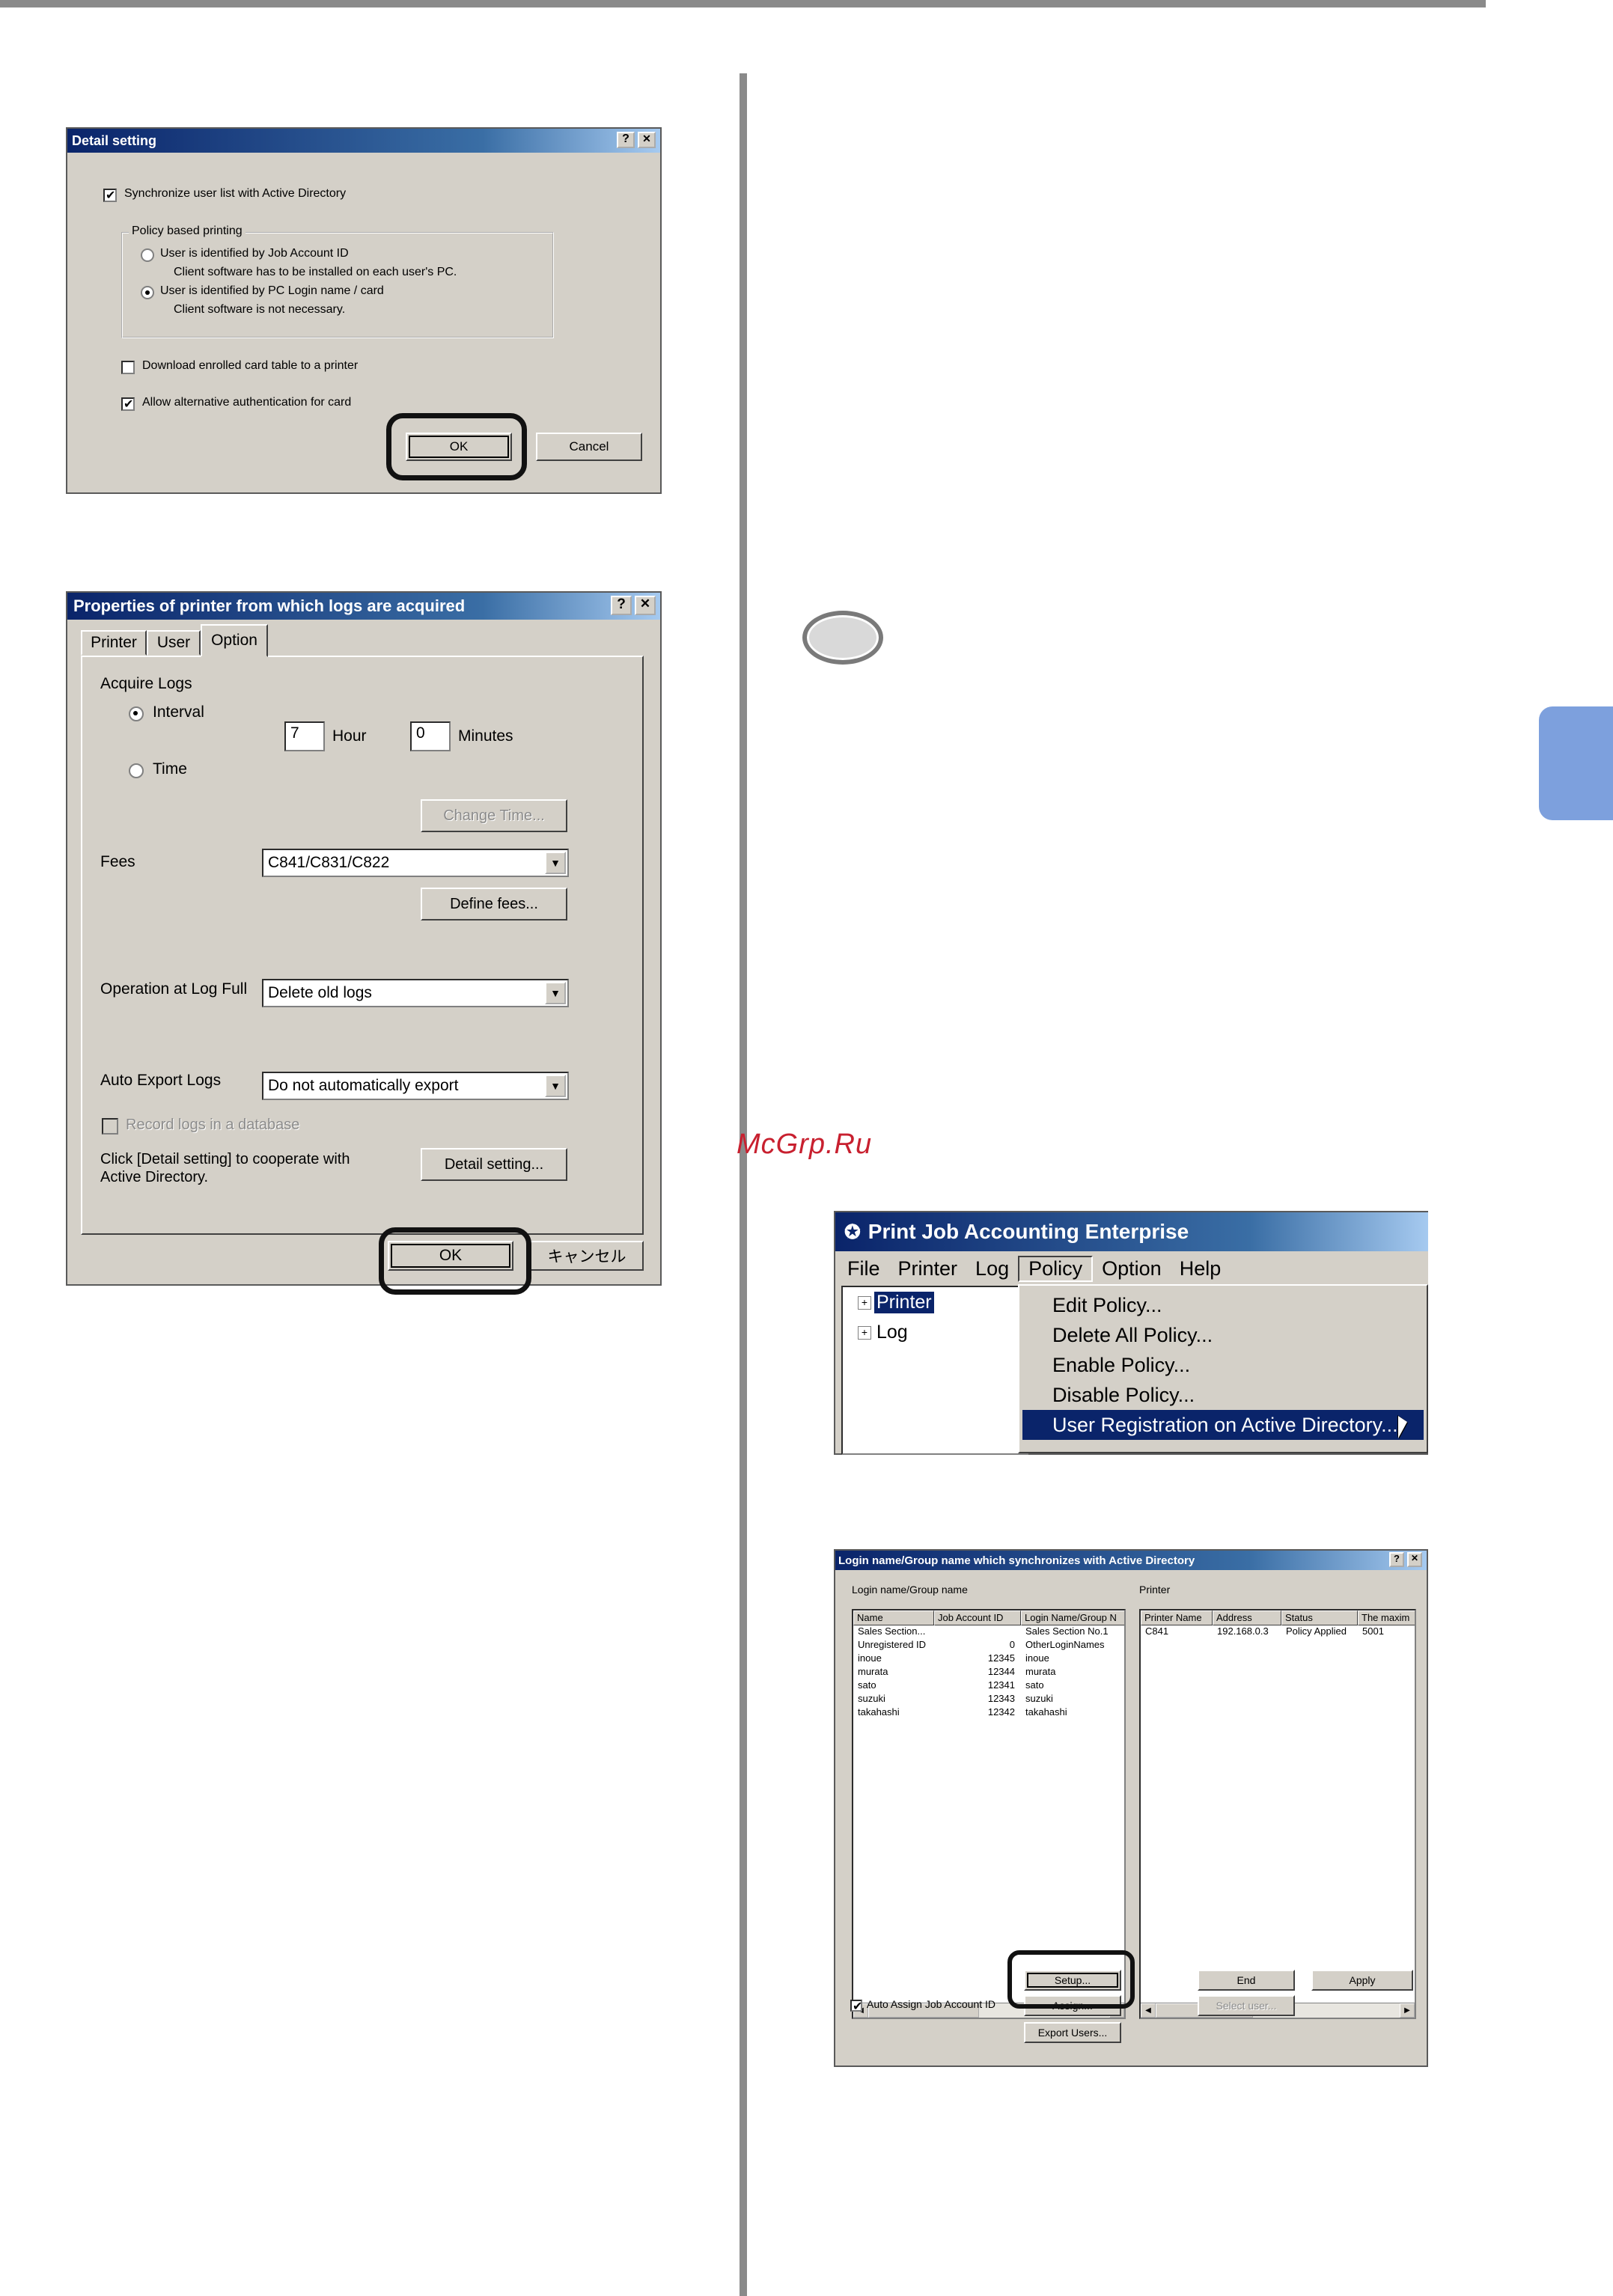 Image resolution: width=1613 pixels, height=2296 pixels. What do you see at coordinates (1028, 1231) in the screenshot?
I see `pjae-title: Print Job Accounting Enterprise` at bounding box center [1028, 1231].